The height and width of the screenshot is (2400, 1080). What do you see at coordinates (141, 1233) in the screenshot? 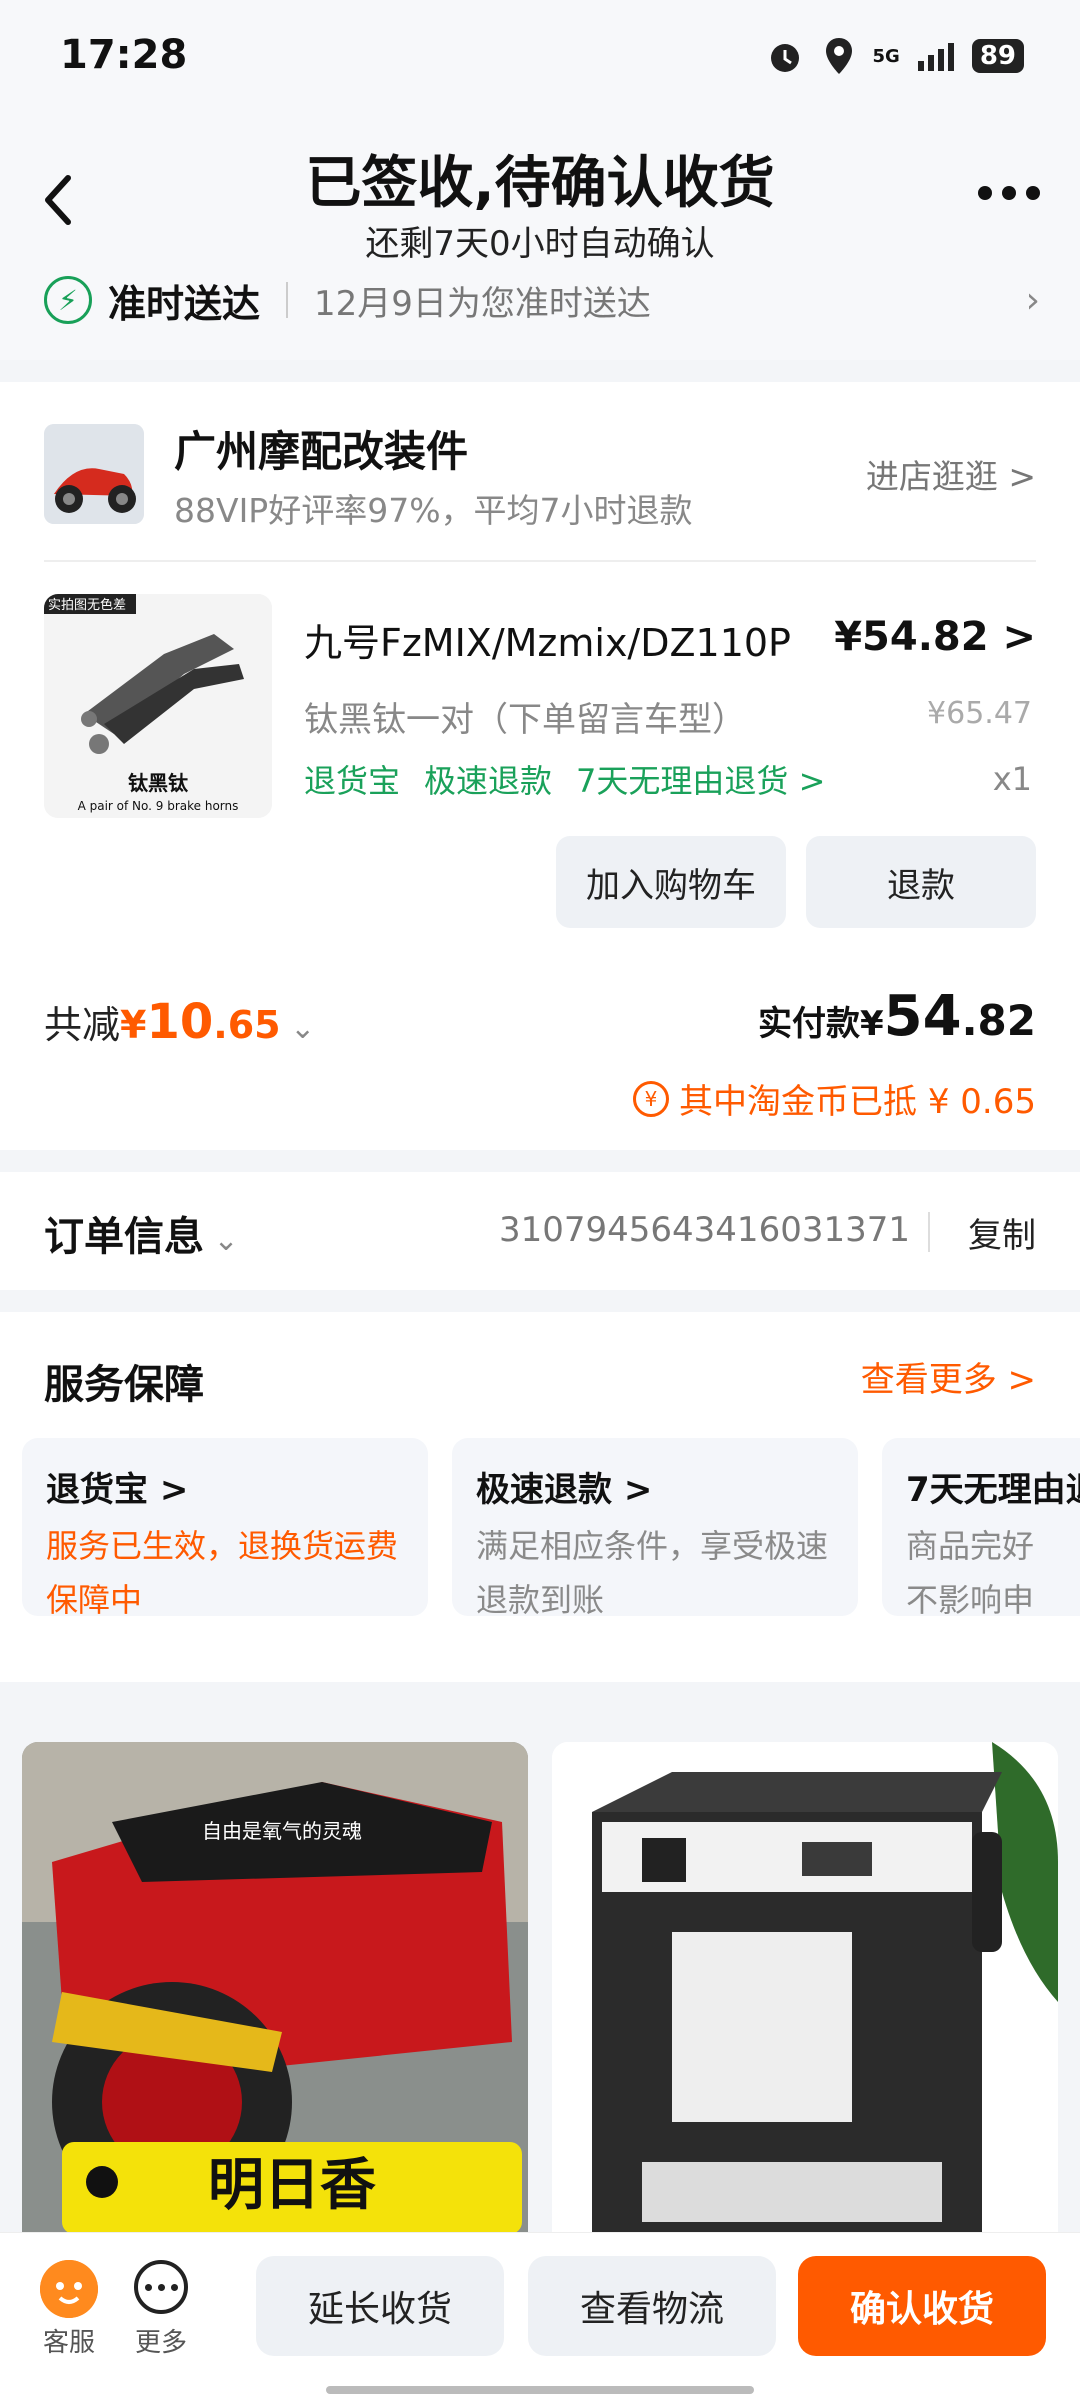
I see `order-info-title: 订单信息 ⌄` at bounding box center [141, 1233].